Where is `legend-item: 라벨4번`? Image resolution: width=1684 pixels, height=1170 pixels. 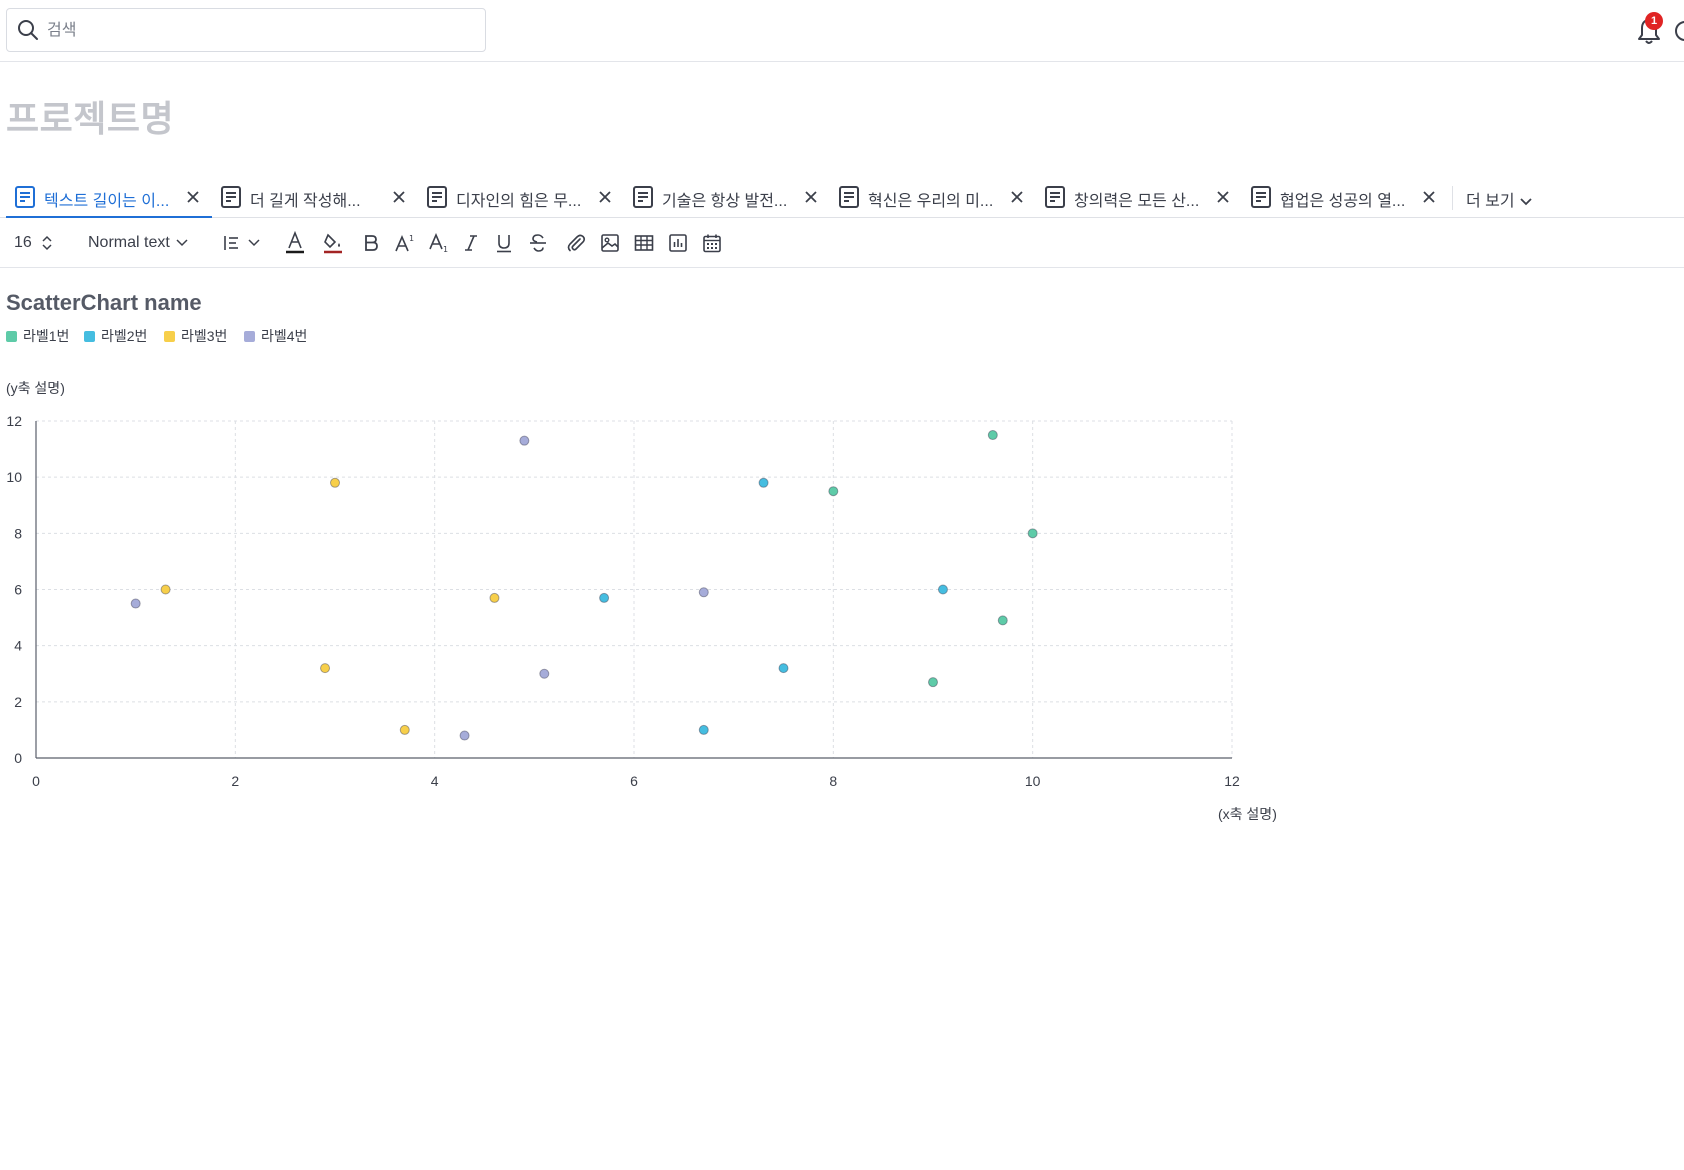 legend-item: 라벨4번 is located at coordinates (275, 336).